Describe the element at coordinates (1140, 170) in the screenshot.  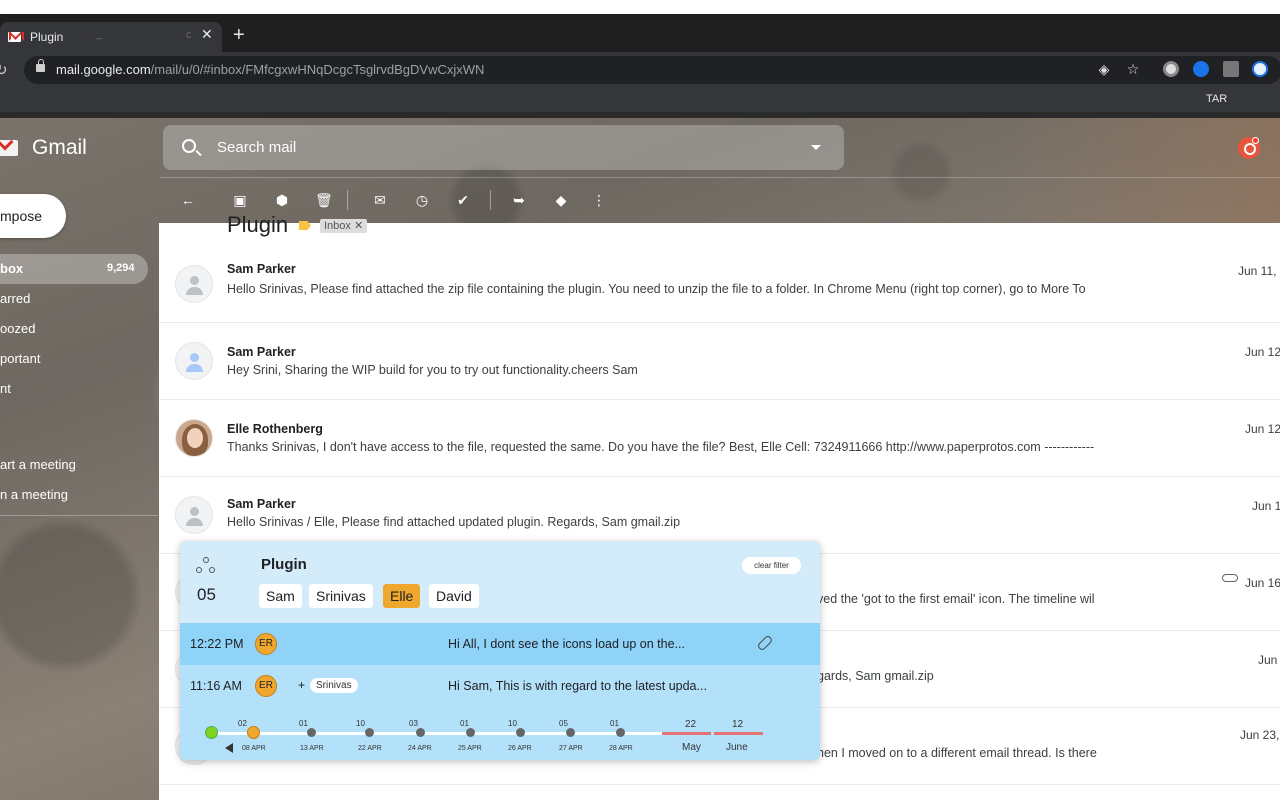
I see `theme-background-accent` at that location.